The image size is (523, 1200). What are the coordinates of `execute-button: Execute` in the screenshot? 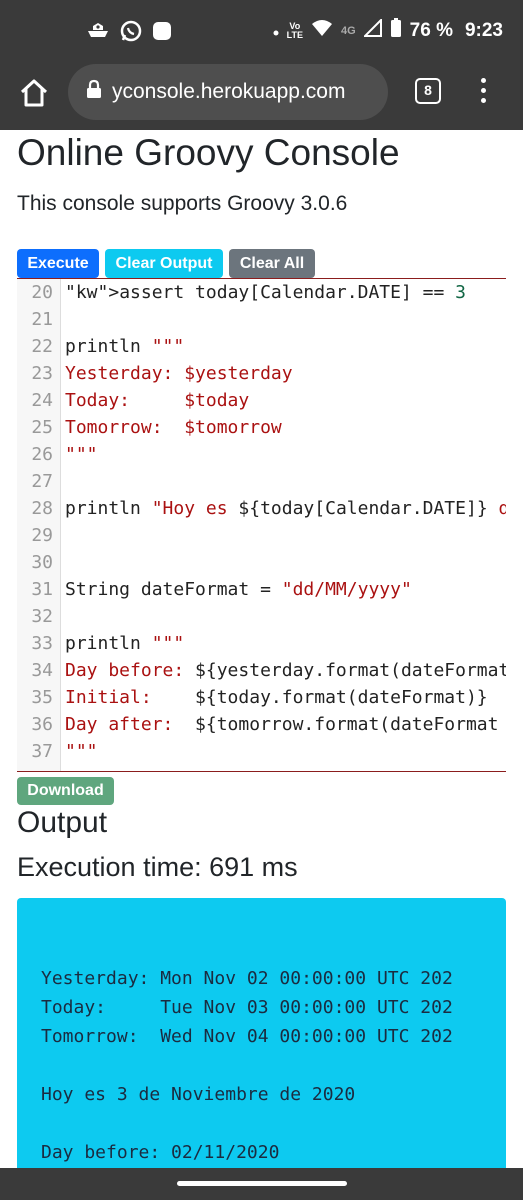 It's located at (58, 263).